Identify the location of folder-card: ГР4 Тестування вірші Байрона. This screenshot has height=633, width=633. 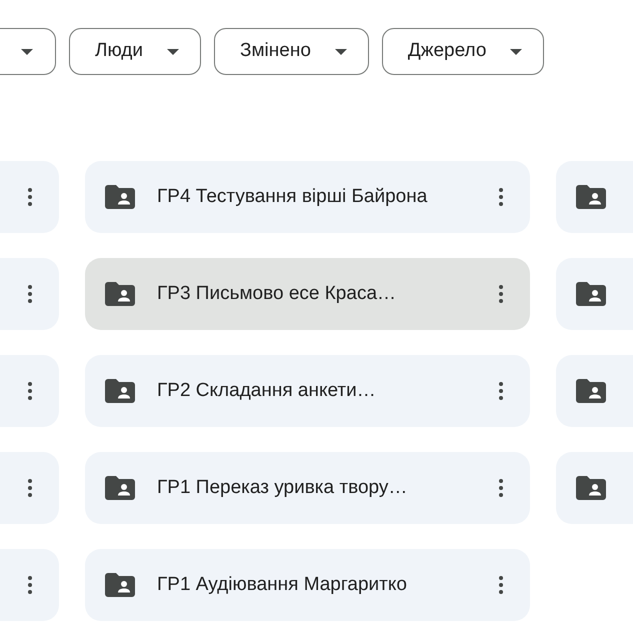
(307, 197).